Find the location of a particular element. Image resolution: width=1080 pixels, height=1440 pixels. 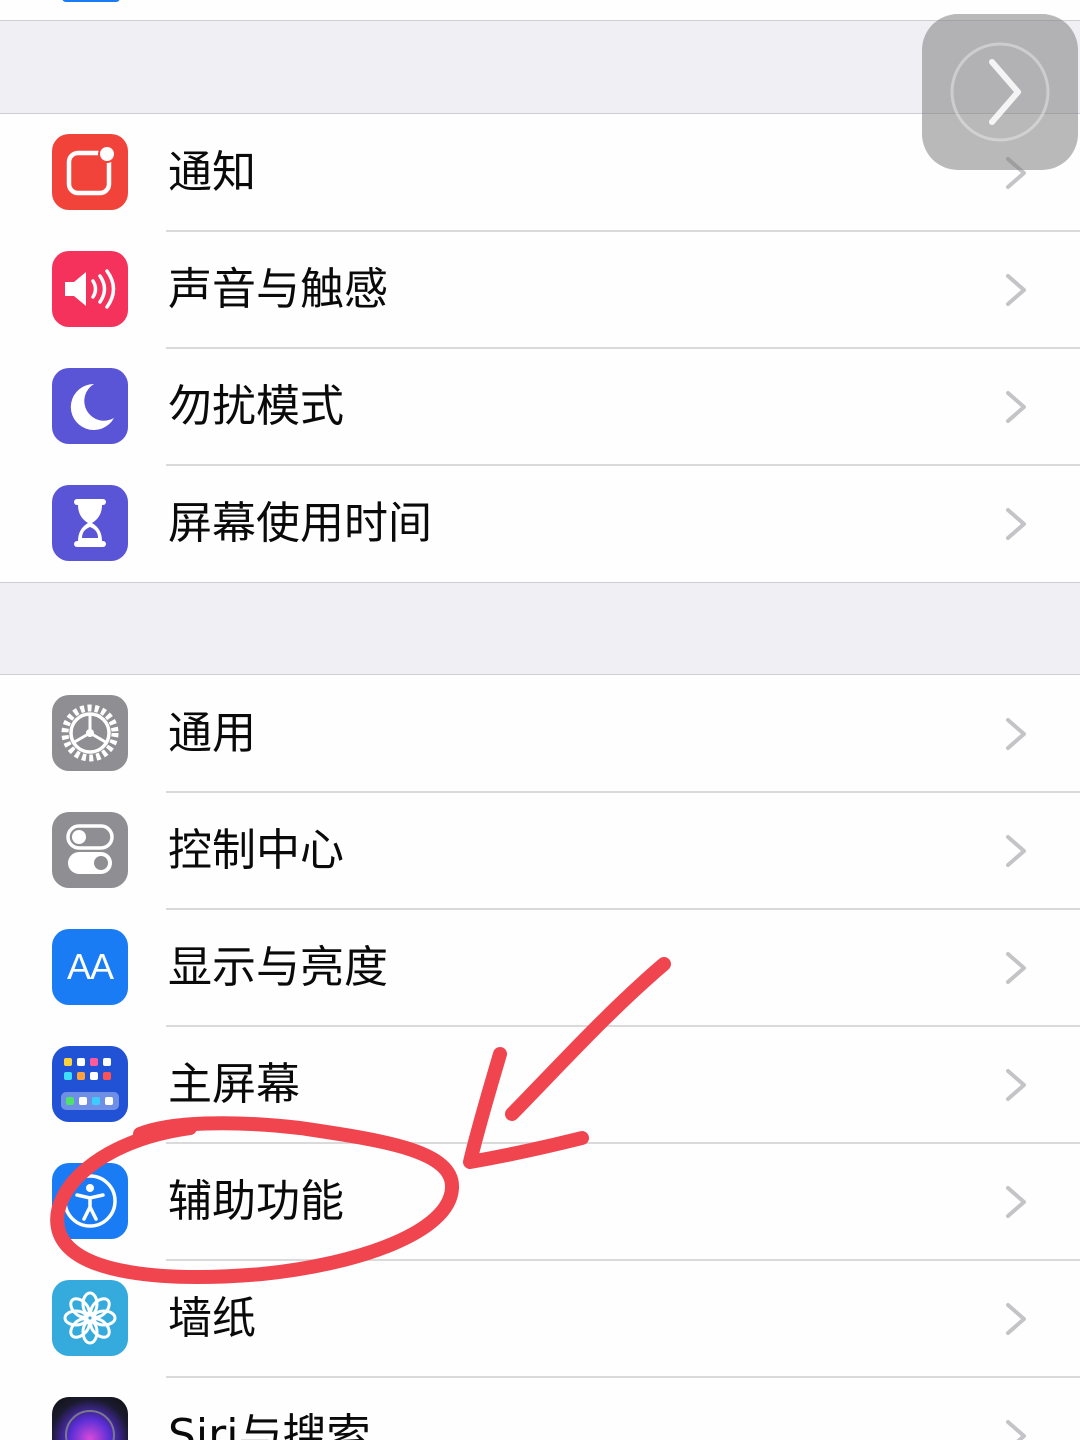

assistive-touch-button is located at coordinates (1000, 92).